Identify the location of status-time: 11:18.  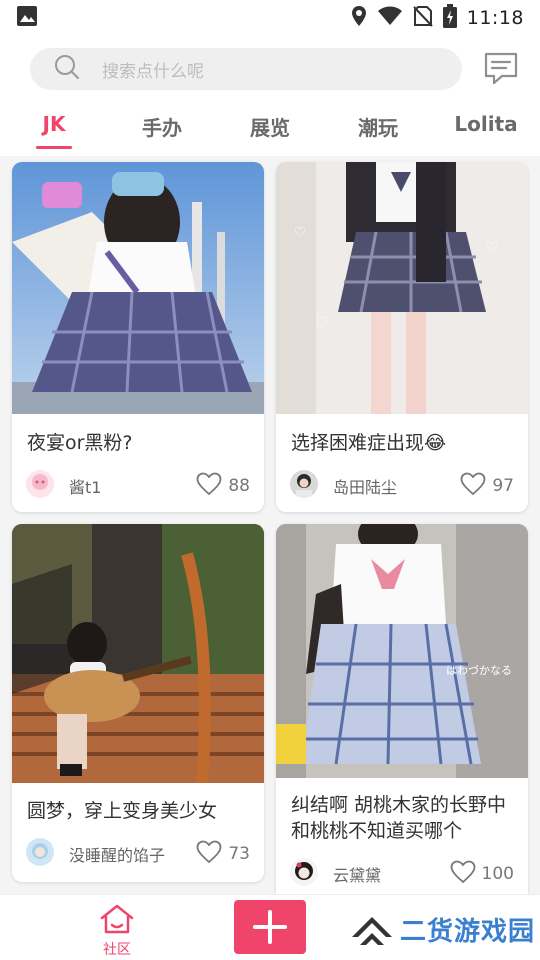
(495, 18).